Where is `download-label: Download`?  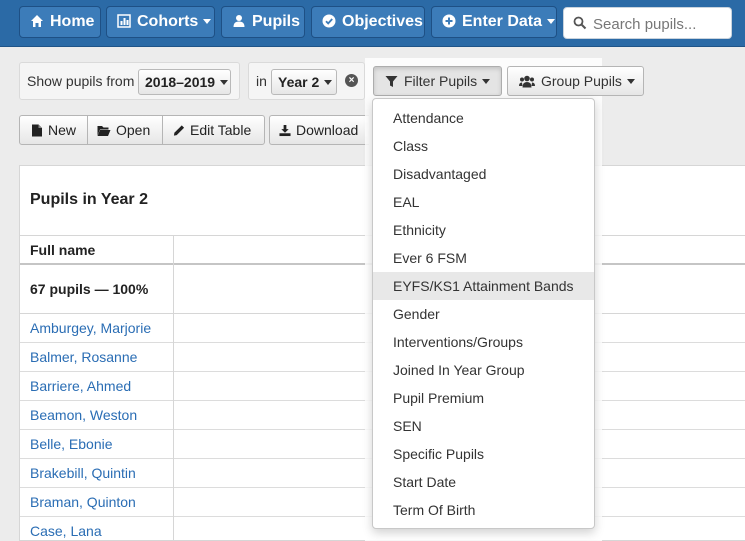 download-label: Download is located at coordinates (327, 130).